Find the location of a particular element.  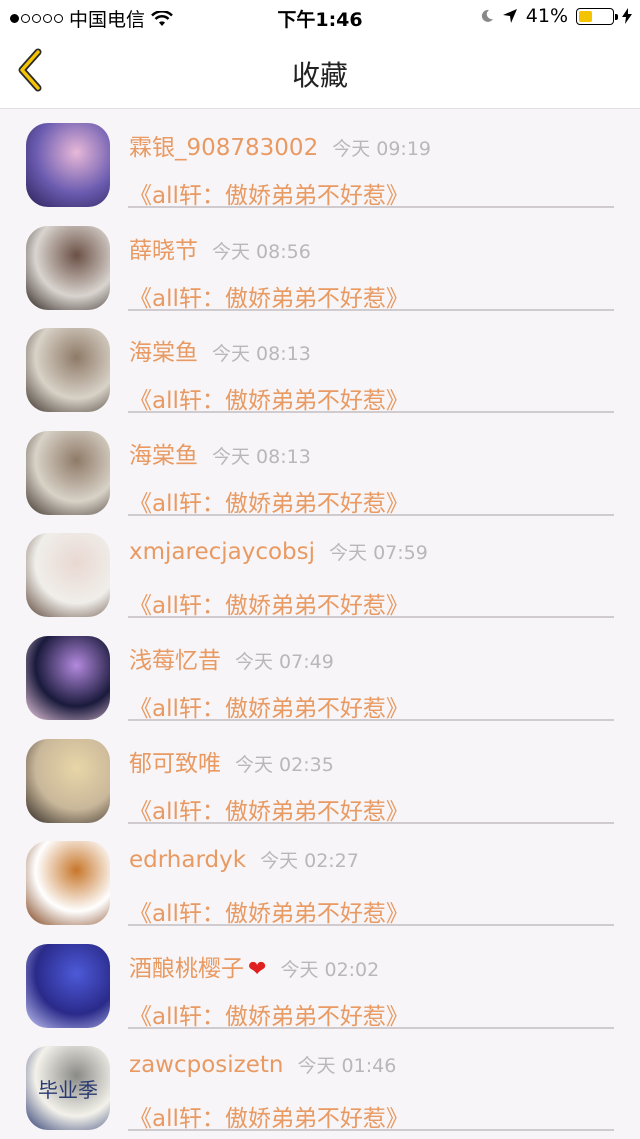

list-item: 酒酿桃樱子 ❤ 今天 02:02 《all轩：傲娇弟弟不好惹》 is located at coordinates (320, 980).